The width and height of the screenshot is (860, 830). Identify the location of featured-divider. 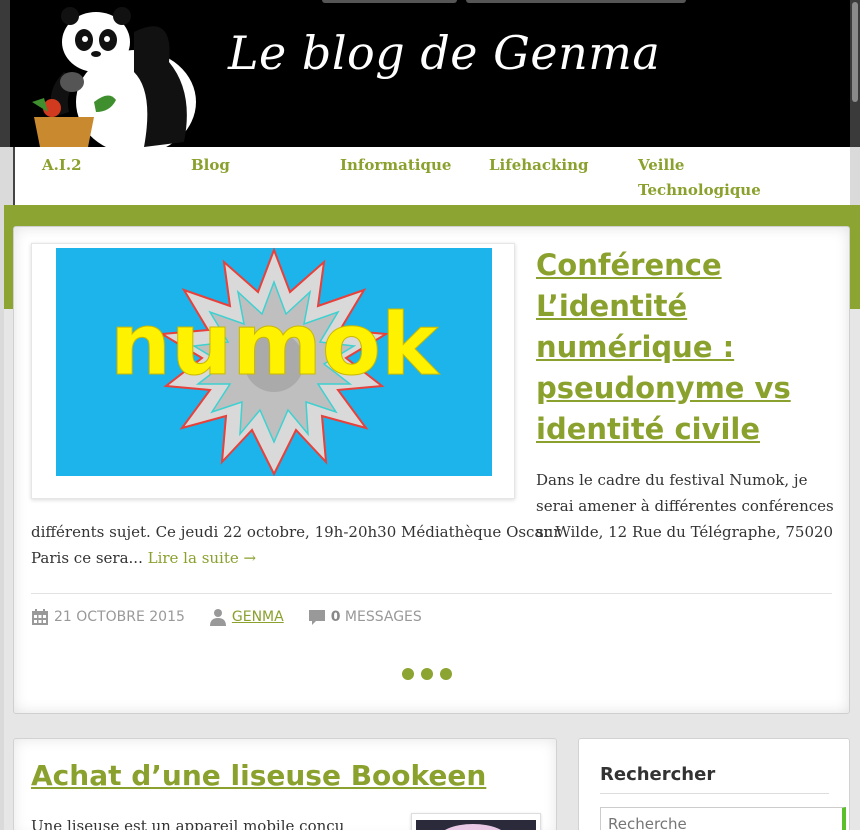
(431, 593).